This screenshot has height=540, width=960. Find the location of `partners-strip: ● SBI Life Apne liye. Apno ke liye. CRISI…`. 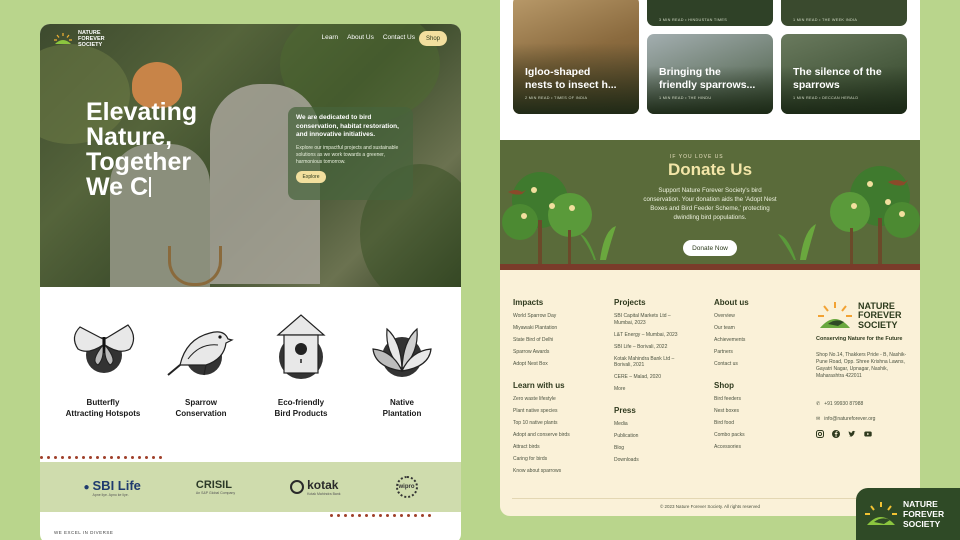

partners-strip: ● SBI Life Apne liye. Apno ke liye. CRISI… is located at coordinates (250, 487).